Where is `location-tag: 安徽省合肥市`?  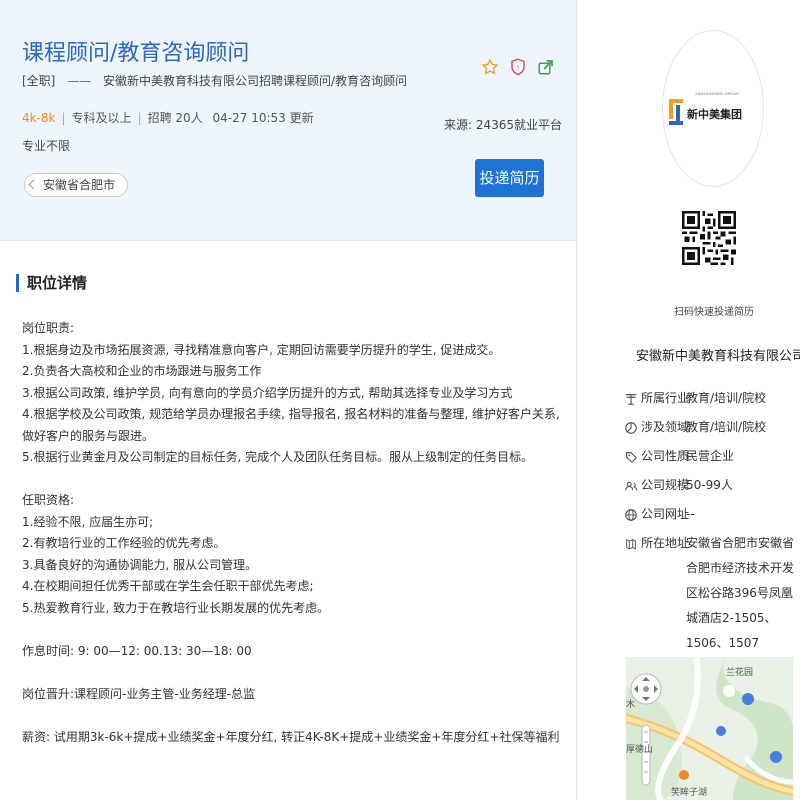 location-tag: 安徽省合肥市 is located at coordinates (76, 185).